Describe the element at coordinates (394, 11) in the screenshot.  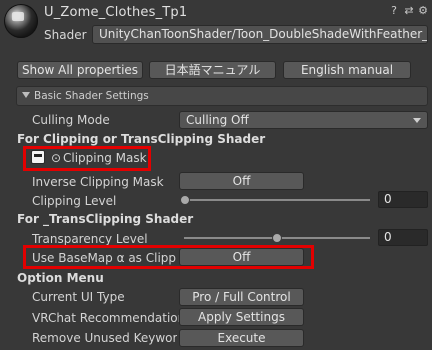
I see `help-icon: ?` at that location.